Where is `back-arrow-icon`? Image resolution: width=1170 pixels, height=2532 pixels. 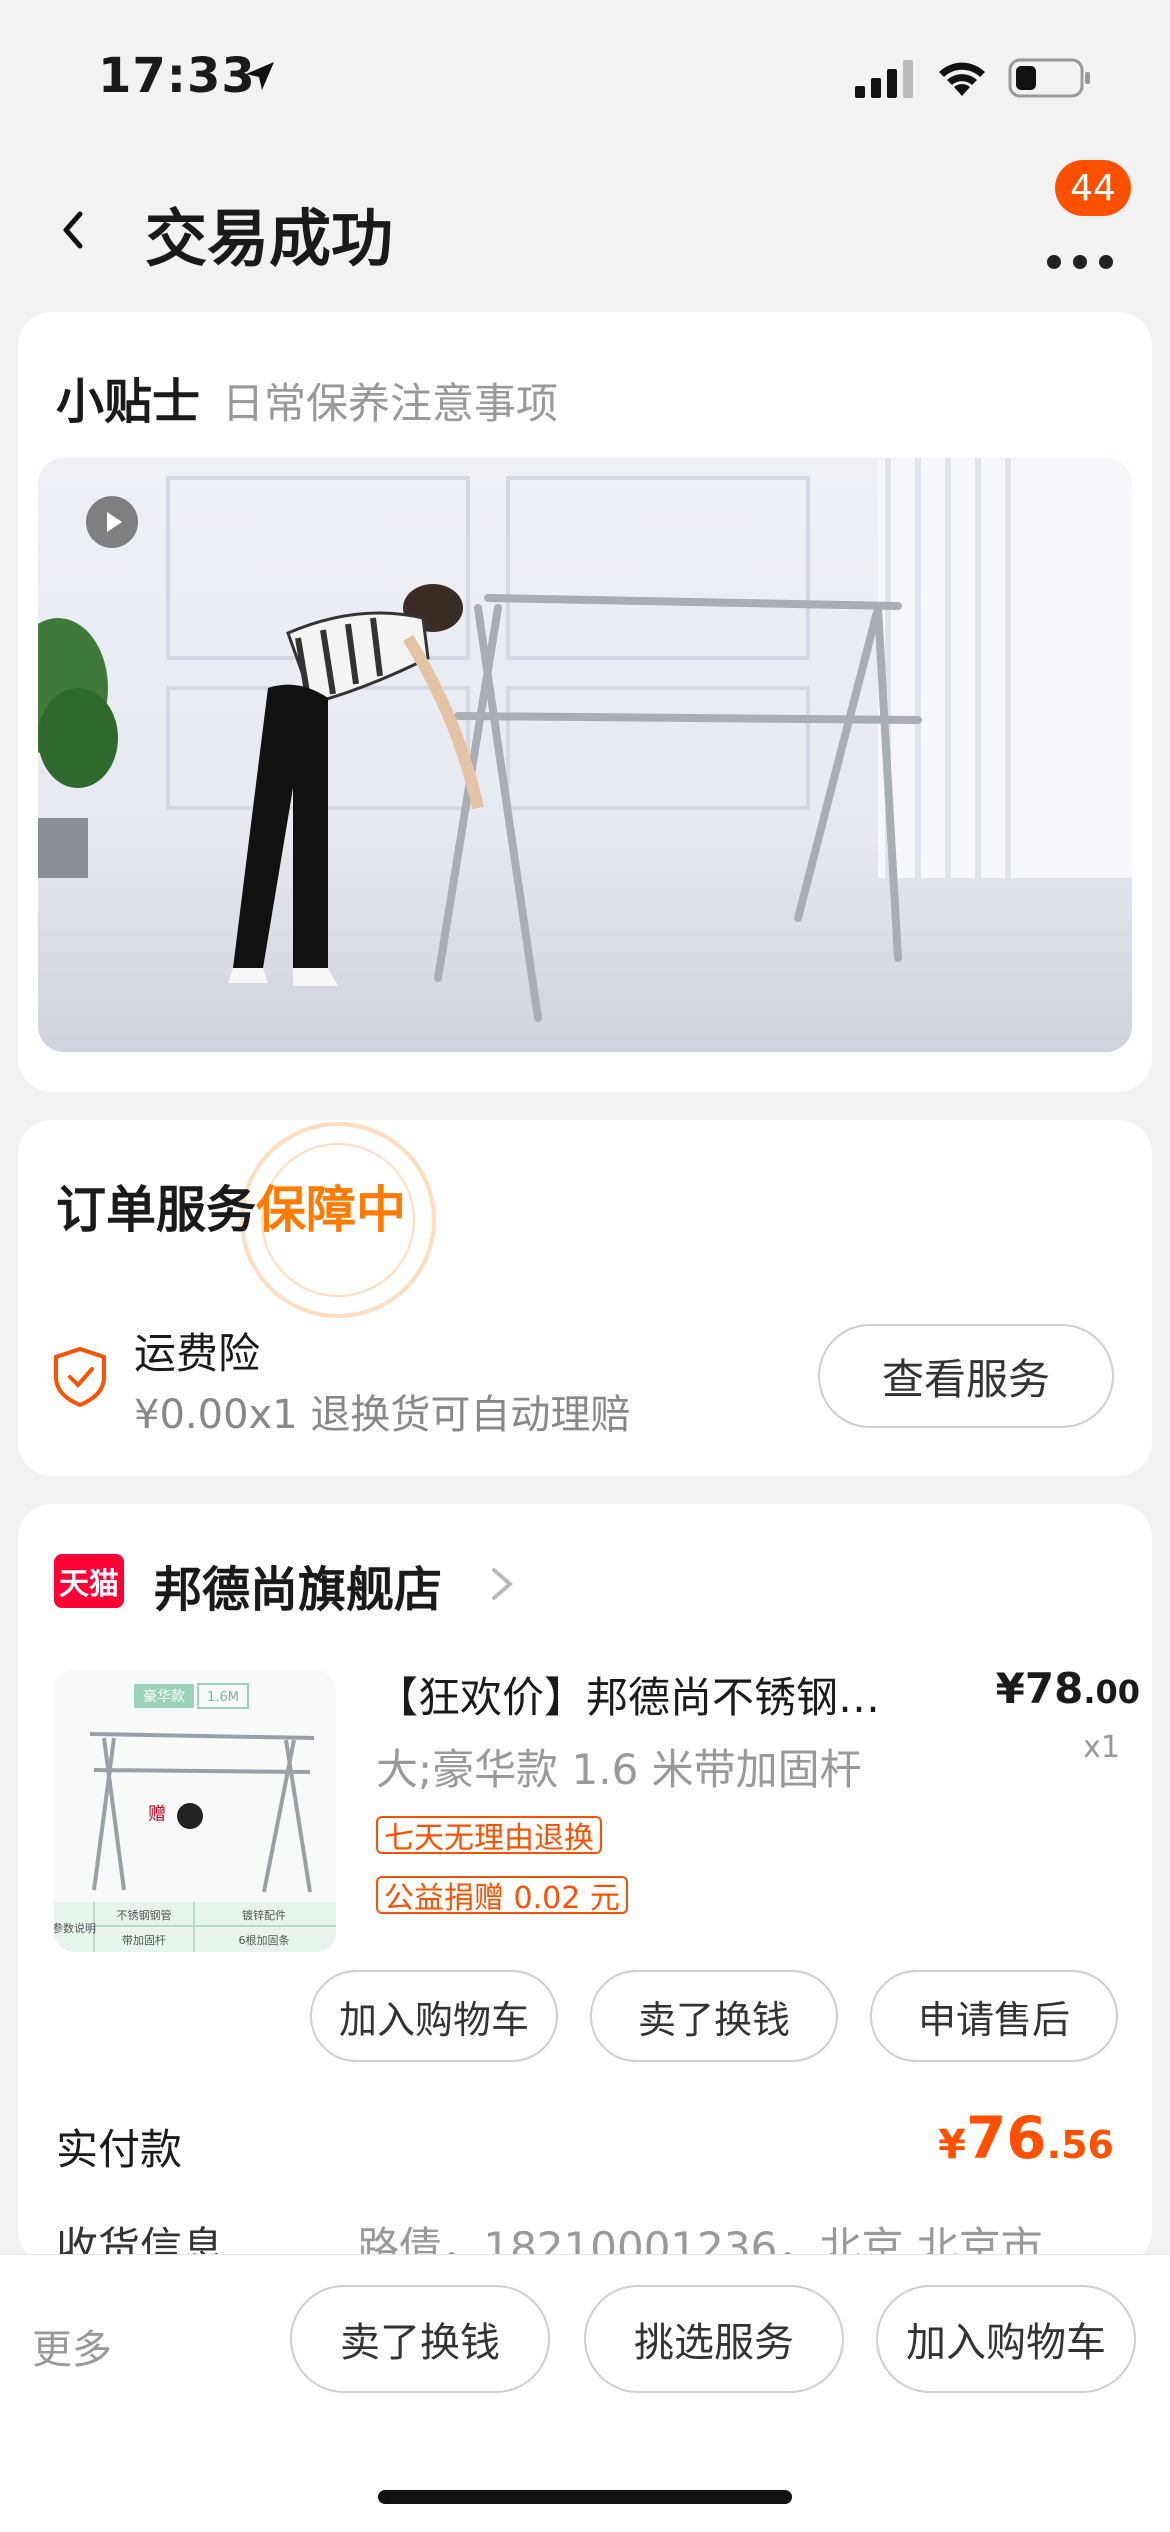 back-arrow-icon is located at coordinates (73, 230).